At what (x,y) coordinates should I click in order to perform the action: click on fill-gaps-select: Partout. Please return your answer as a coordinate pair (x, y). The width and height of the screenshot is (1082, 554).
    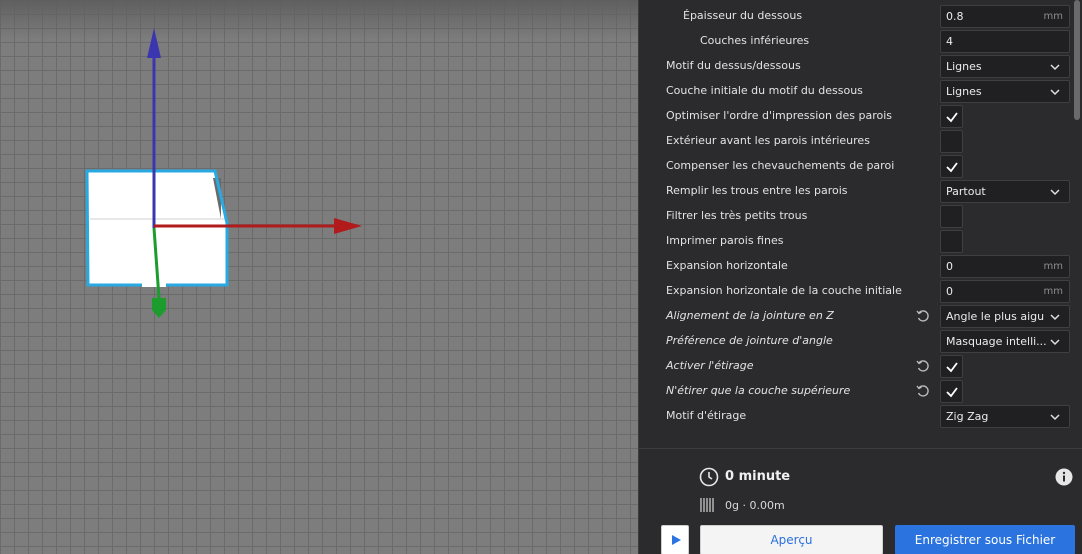
    Looking at the image, I should click on (1005, 191).